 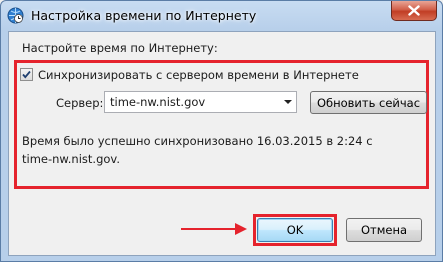 I want to click on close-icon, so click(x=414, y=10).